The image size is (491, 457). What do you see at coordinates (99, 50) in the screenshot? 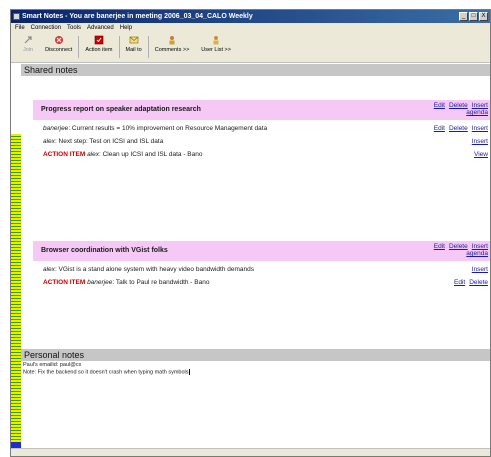
I see `action-item-label: Action item` at bounding box center [99, 50].